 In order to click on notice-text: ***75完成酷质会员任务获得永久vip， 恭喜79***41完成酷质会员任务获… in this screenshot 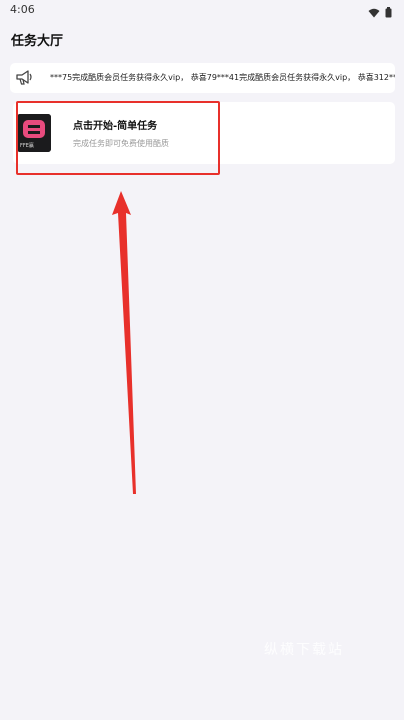, I will do `click(222, 77)`.